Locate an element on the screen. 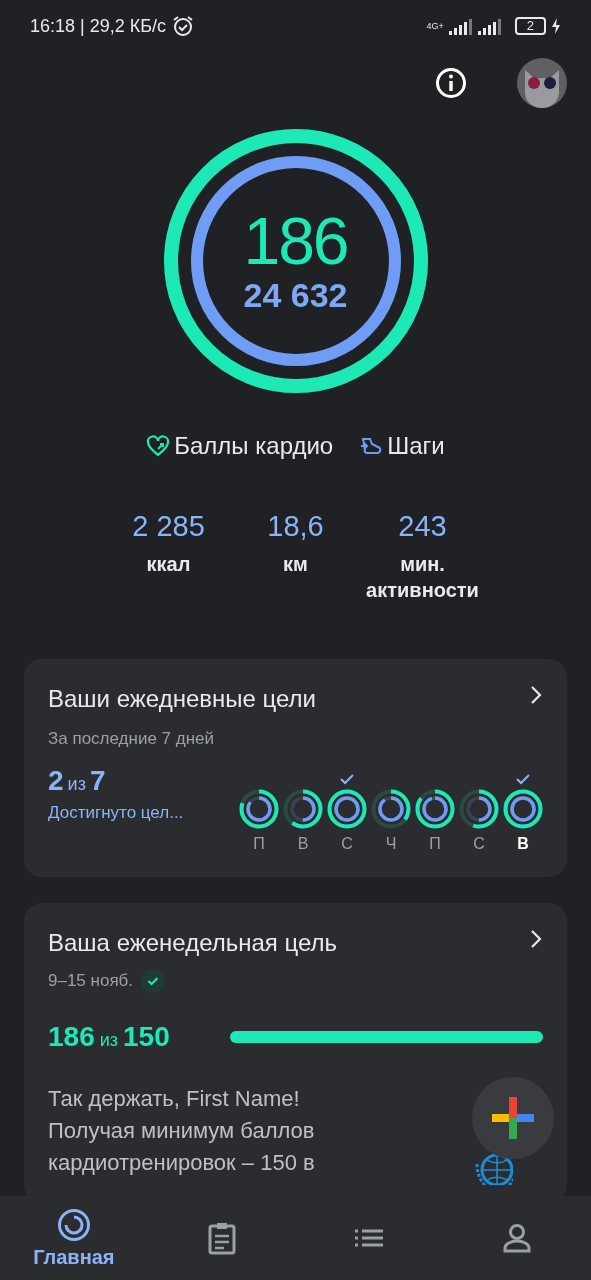  clock-time: 16:18 is located at coordinates (53, 26).